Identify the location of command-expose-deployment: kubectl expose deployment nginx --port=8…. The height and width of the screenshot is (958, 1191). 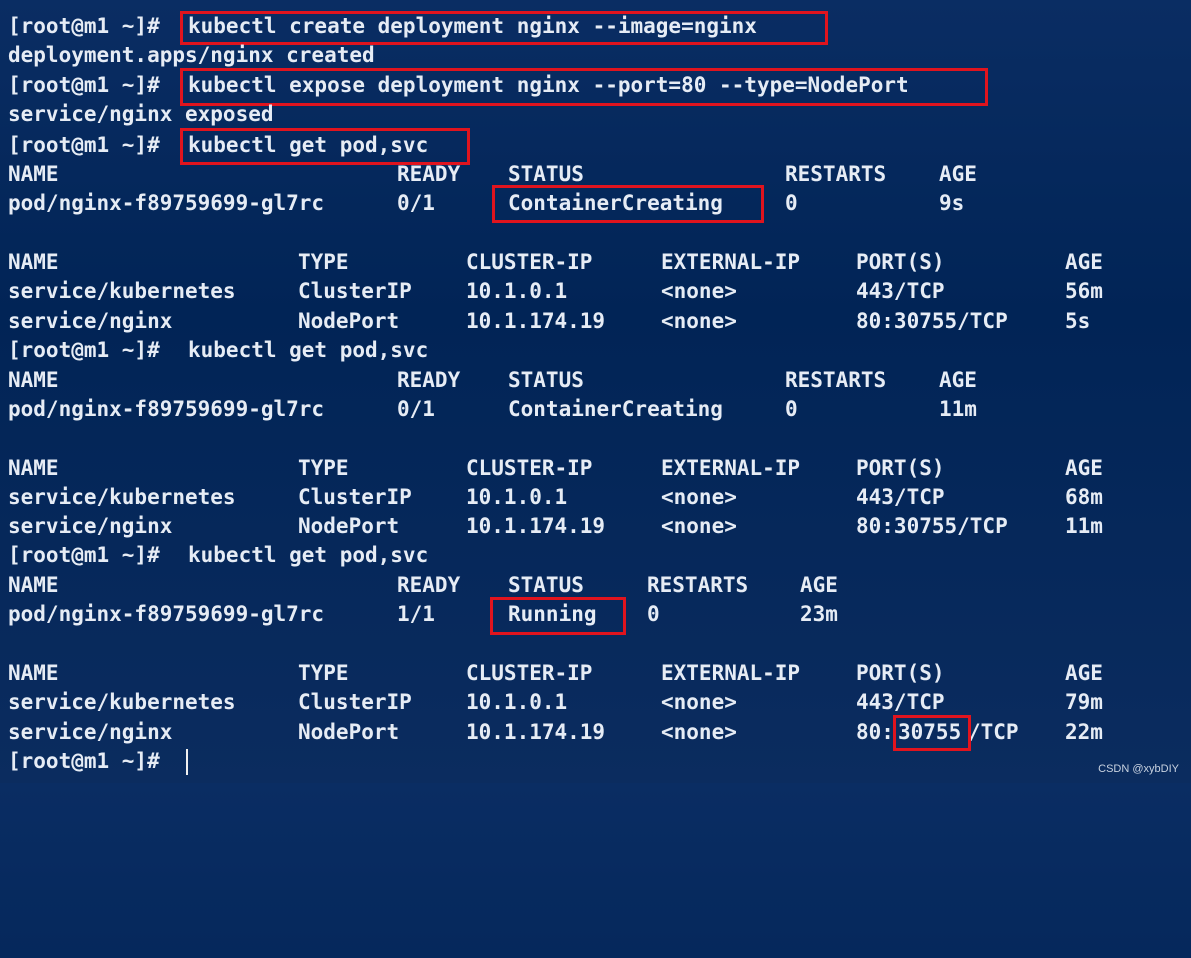
(548, 85).